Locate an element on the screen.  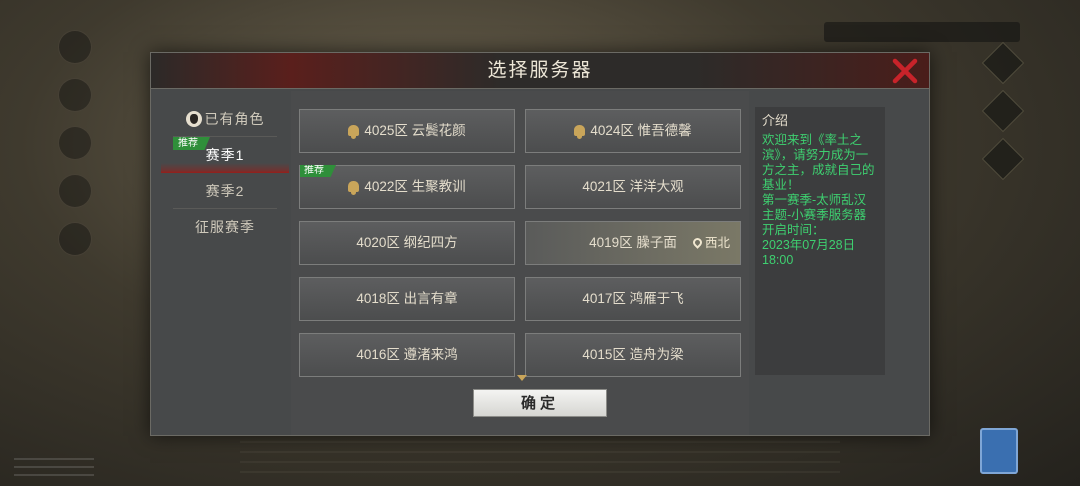
server-name: 生聚教训 is located at coordinates (438, 186).